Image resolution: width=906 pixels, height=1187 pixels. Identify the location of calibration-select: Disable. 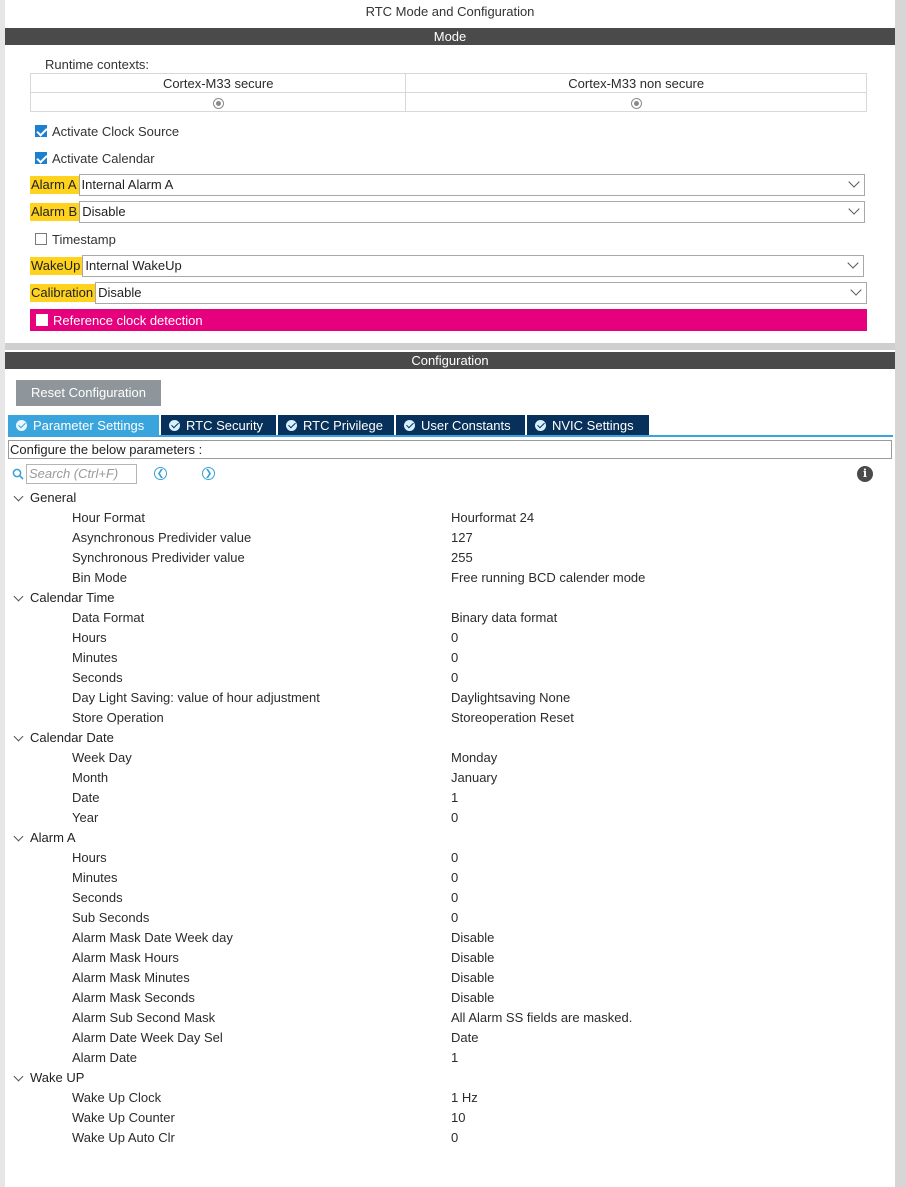
(481, 293).